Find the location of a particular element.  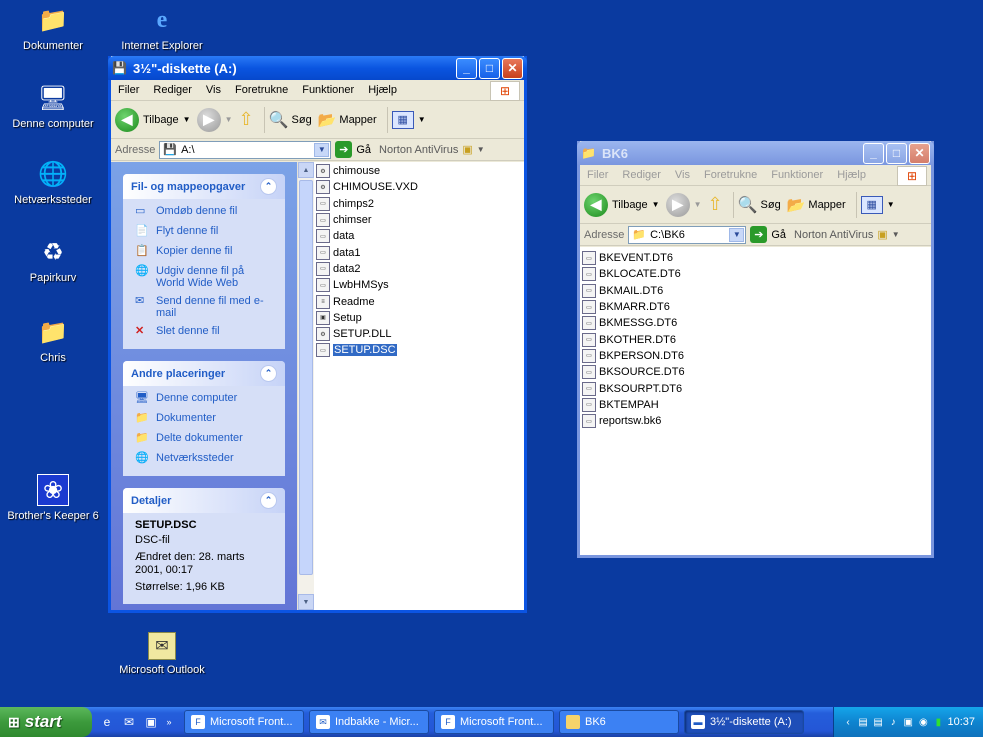

file-item: ▭ BKTEMPAH is located at coordinates (755, 405).